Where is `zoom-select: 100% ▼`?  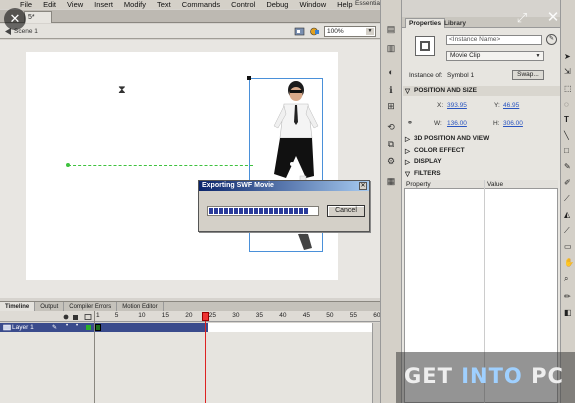 zoom-select: 100% ▼ is located at coordinates (350, 31).